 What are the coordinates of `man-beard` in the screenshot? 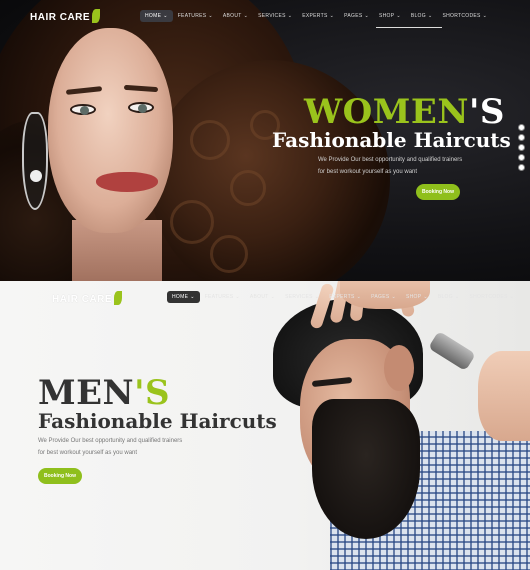 It's located at (366, 469).